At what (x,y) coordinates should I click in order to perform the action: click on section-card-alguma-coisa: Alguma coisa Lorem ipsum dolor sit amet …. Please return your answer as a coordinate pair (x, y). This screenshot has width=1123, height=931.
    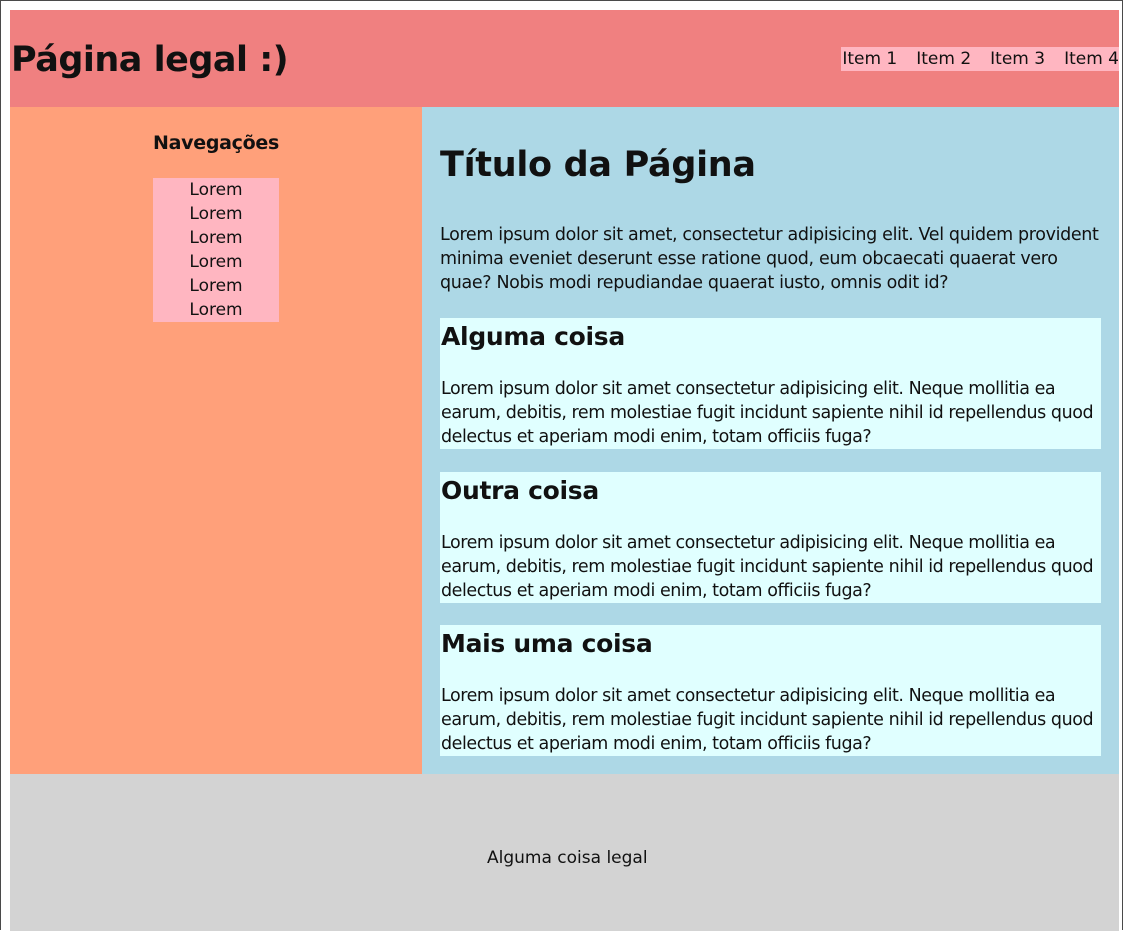
    Looking at the image, I should click on (770, 383).